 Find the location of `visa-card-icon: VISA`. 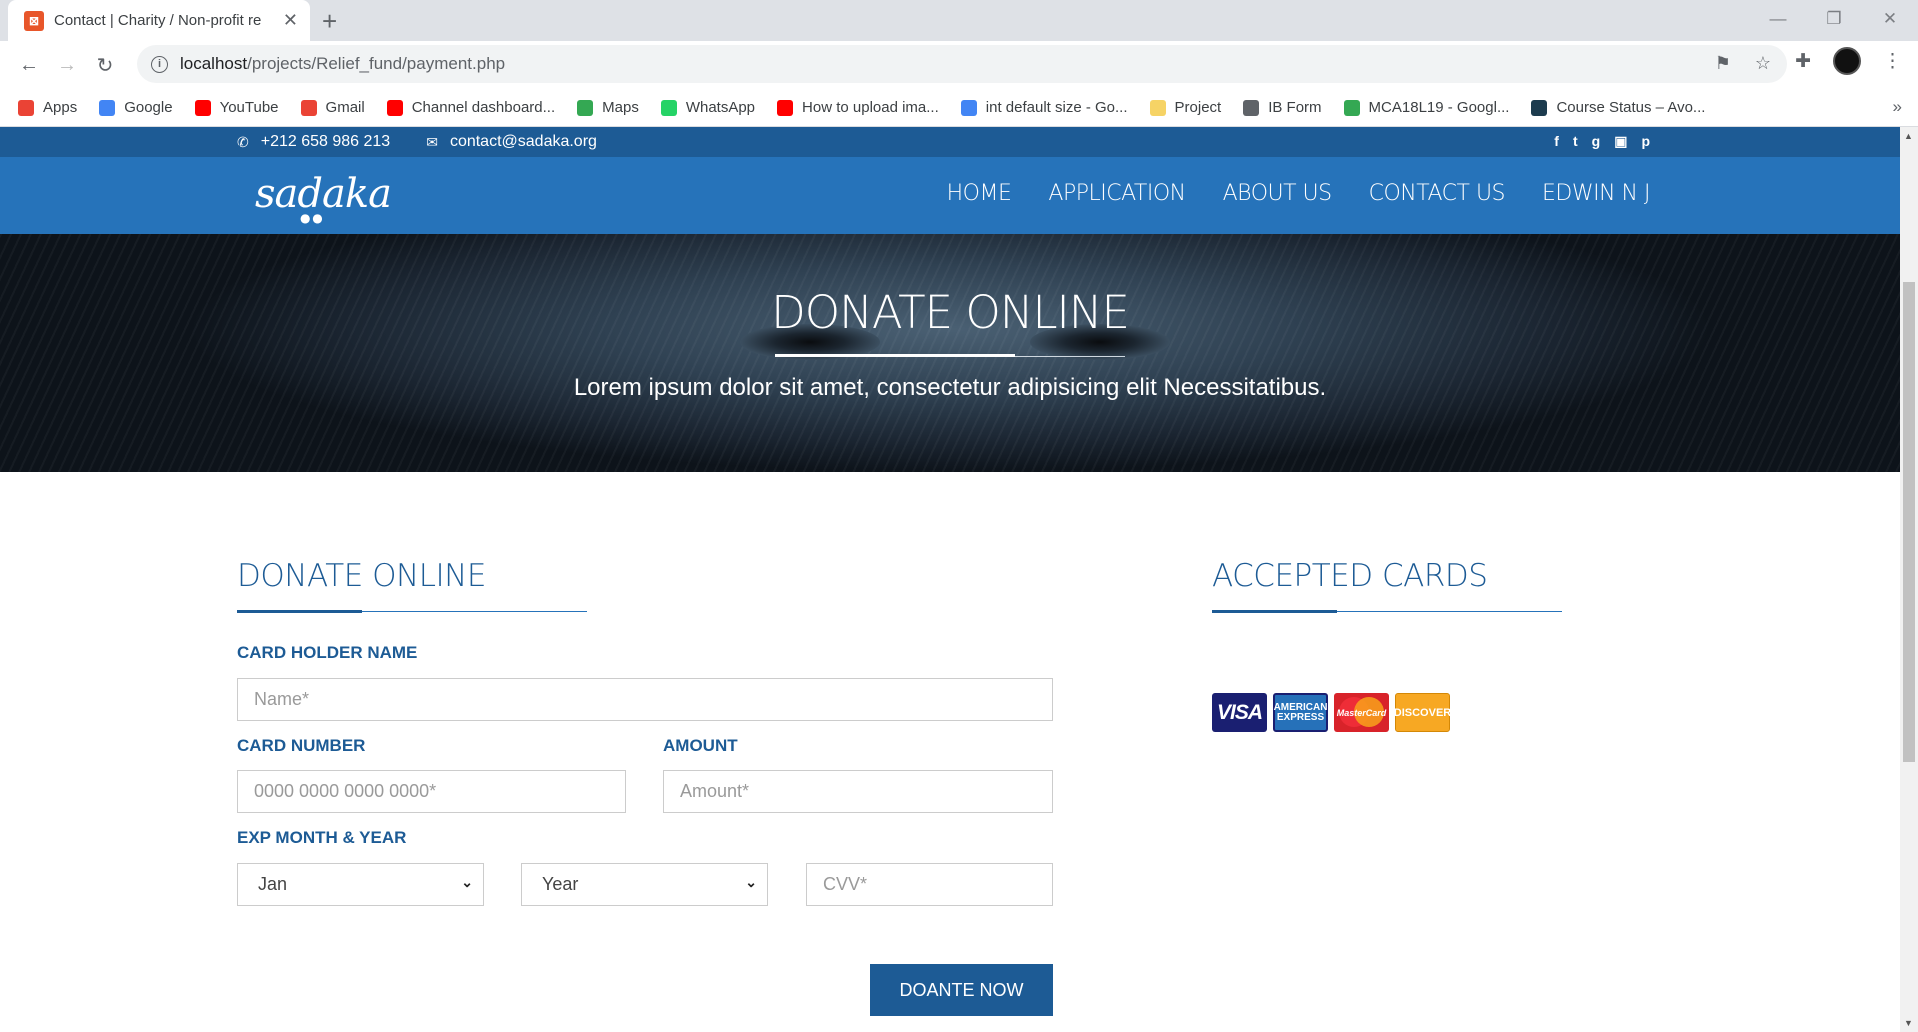

visa-card-icon: VISA is located at coordinates (1239, 712).